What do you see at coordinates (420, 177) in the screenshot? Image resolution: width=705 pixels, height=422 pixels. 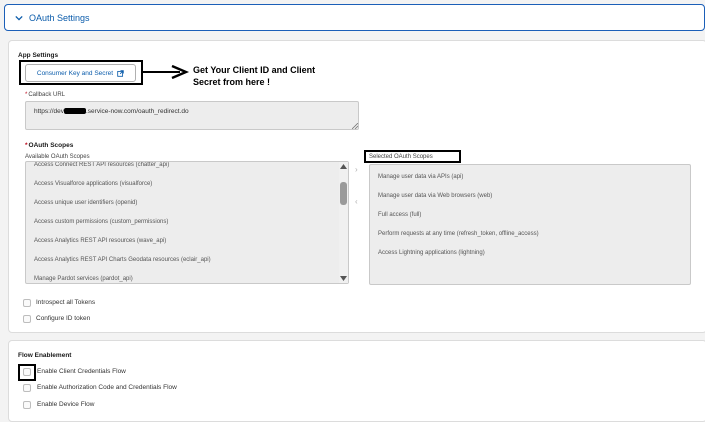 I see `list-item: Manage user data via APIs (api)` at bounding box center [420, 177].